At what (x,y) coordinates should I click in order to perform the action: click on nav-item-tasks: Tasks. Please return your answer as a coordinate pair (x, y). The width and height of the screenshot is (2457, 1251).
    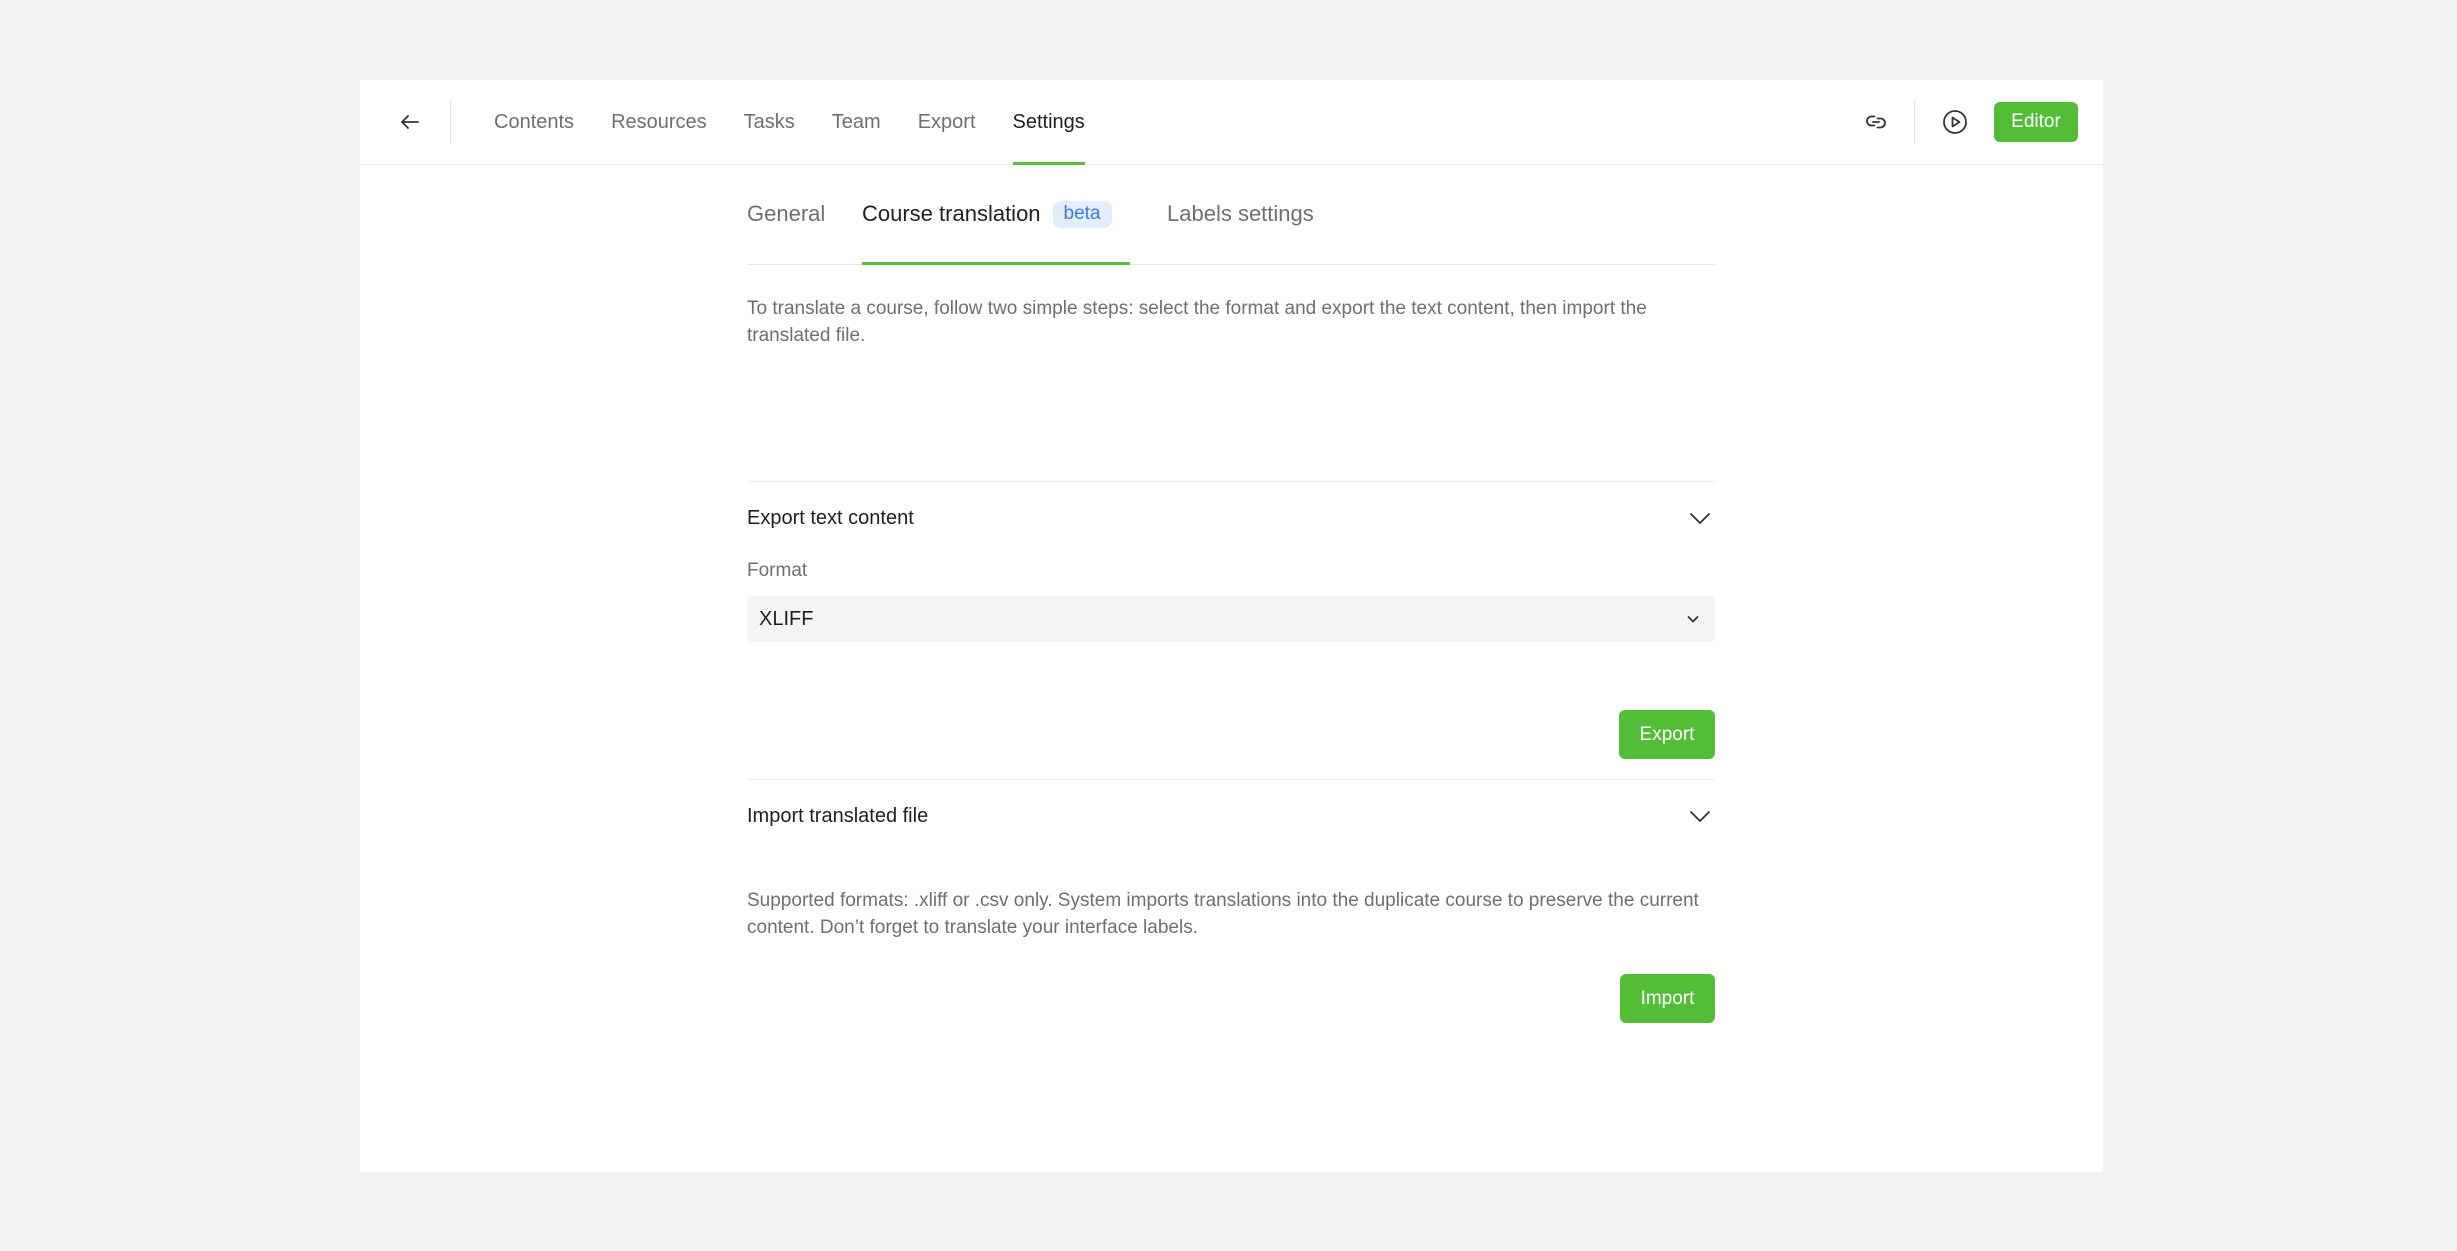
    Looking at the image, I should click on (769, 122).